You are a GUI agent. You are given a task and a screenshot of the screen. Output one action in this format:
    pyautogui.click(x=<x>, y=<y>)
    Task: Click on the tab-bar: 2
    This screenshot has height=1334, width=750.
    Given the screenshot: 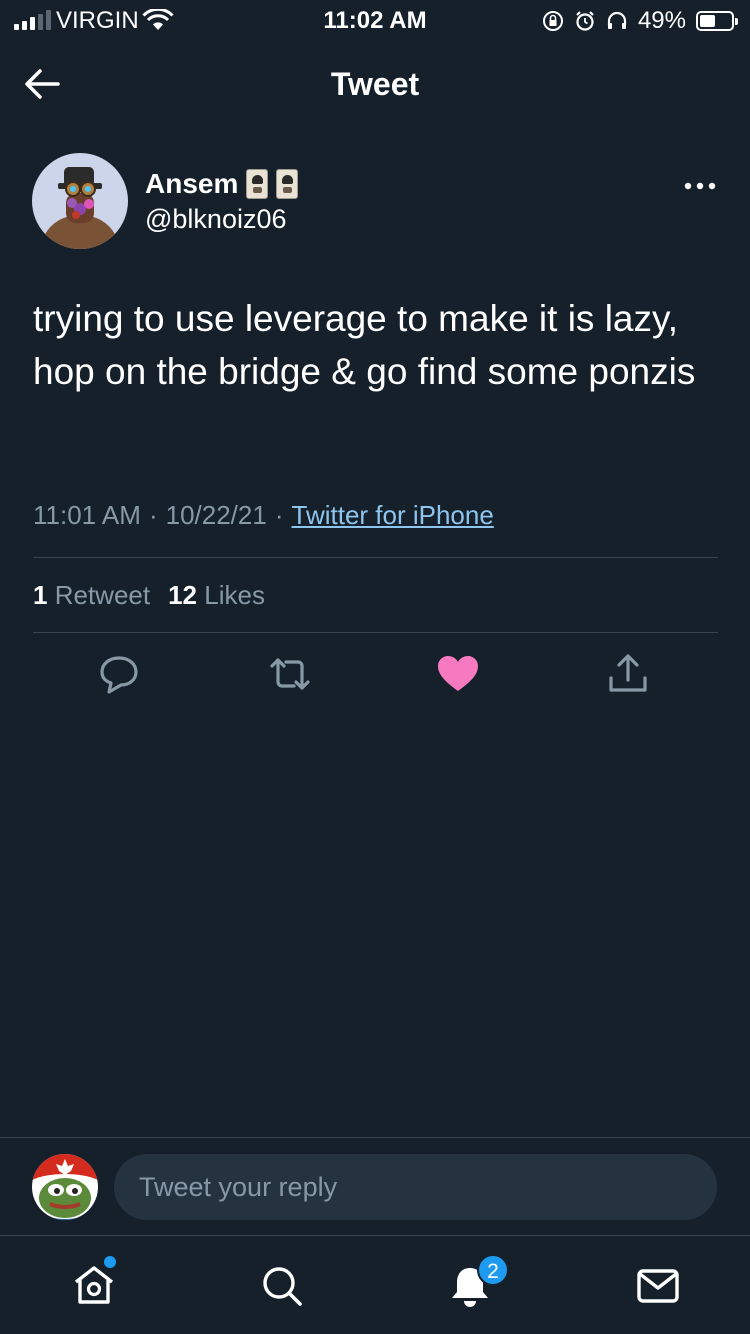 What is the action you would take?
    pyautogui.click(x=375, y=1284)
    